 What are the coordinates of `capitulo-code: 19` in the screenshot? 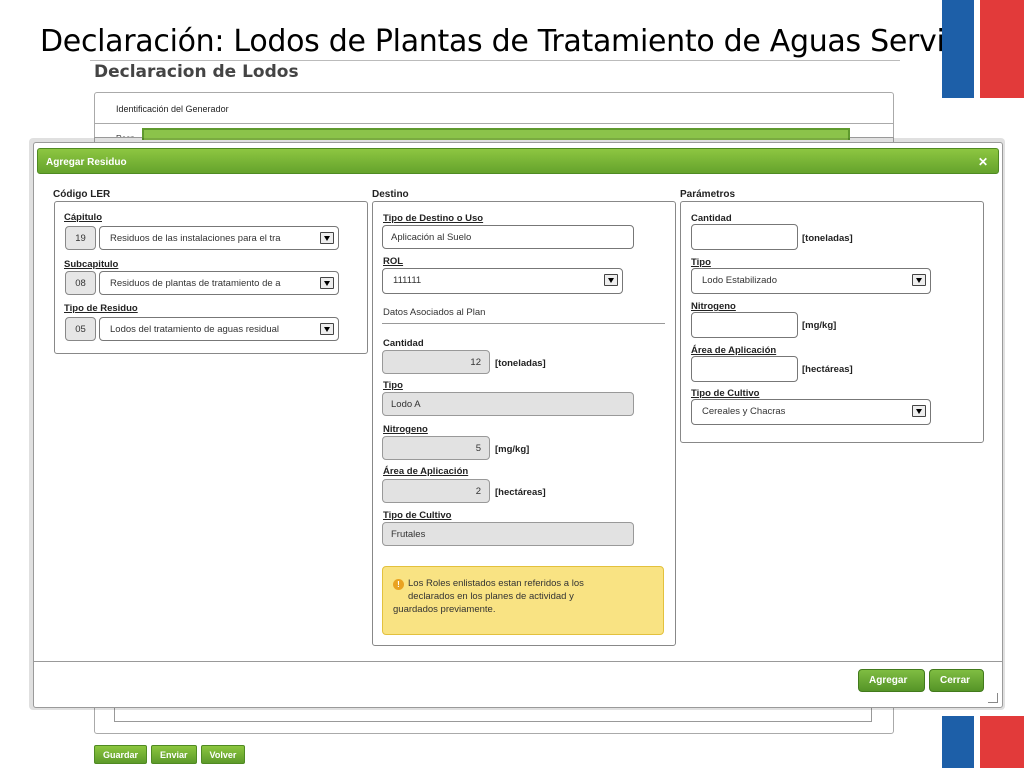 It's located at (80, 238).